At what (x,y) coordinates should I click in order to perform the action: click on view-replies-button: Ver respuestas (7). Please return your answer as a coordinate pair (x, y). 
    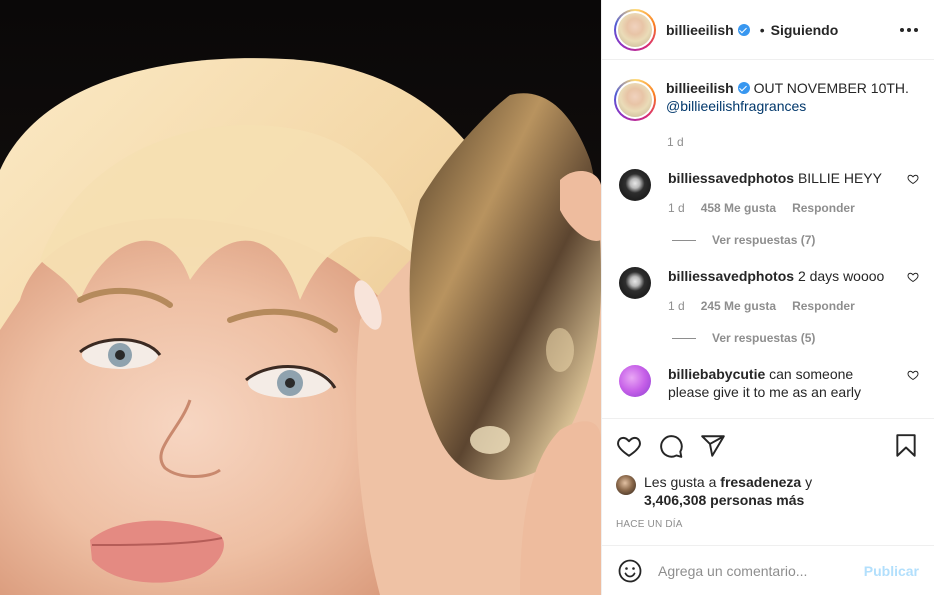
    Looking at the image, I should click on (795, 240).